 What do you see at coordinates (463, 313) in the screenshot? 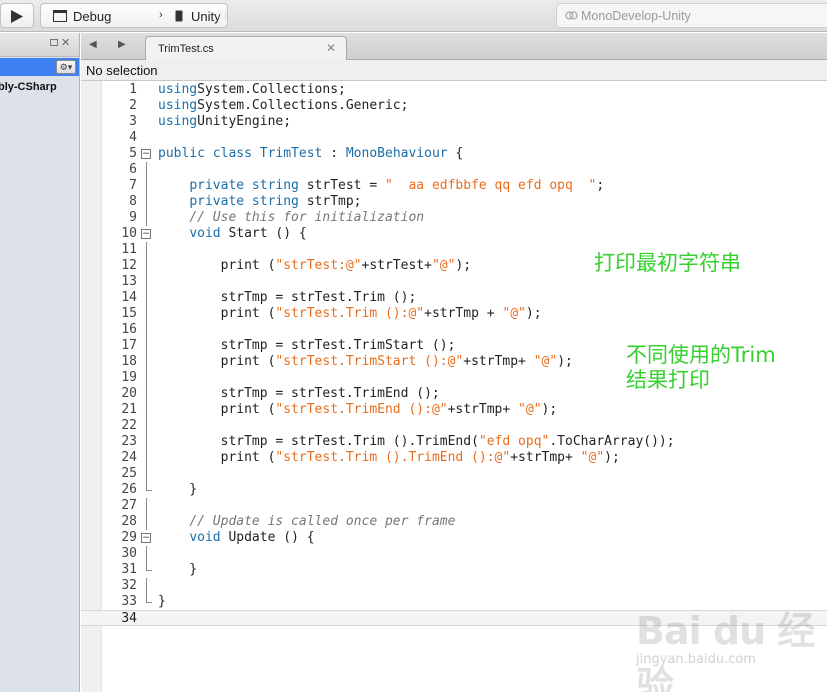
I see `code-token: +strTmp +` at bounding box center [463, 313].